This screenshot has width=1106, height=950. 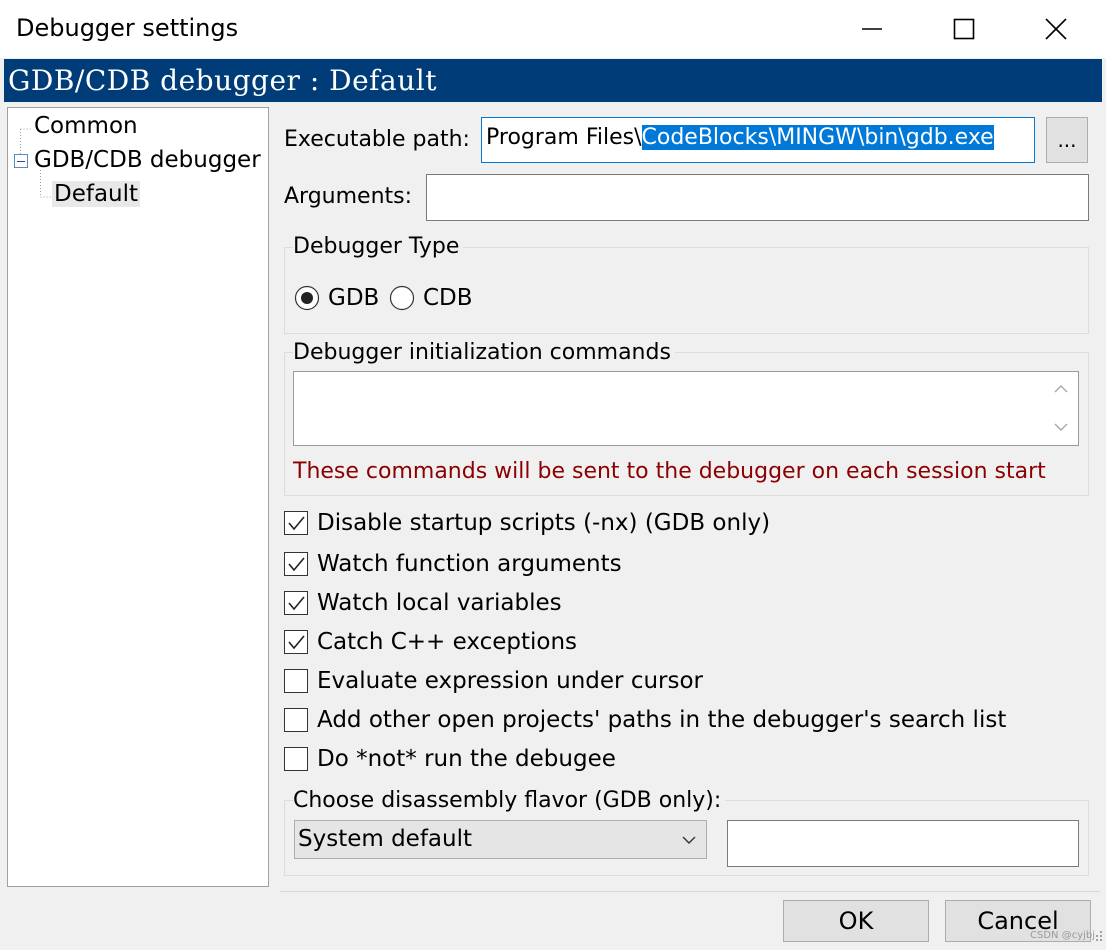 I want to click on close-icon, so click(x=1056, y=29).